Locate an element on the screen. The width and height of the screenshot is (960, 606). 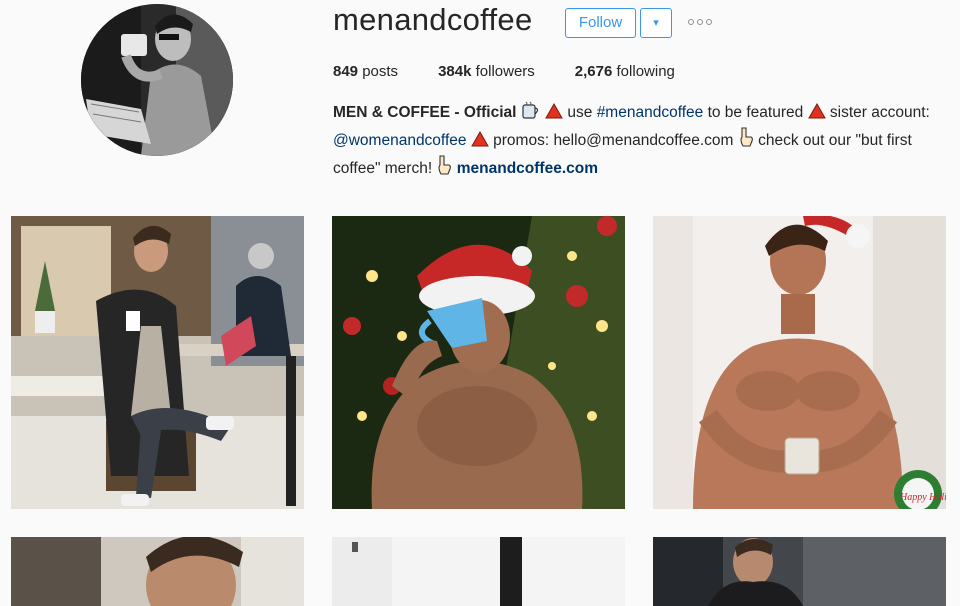
bio-name: MEN & COFFEE - Official is located at coordinates (425, 112).